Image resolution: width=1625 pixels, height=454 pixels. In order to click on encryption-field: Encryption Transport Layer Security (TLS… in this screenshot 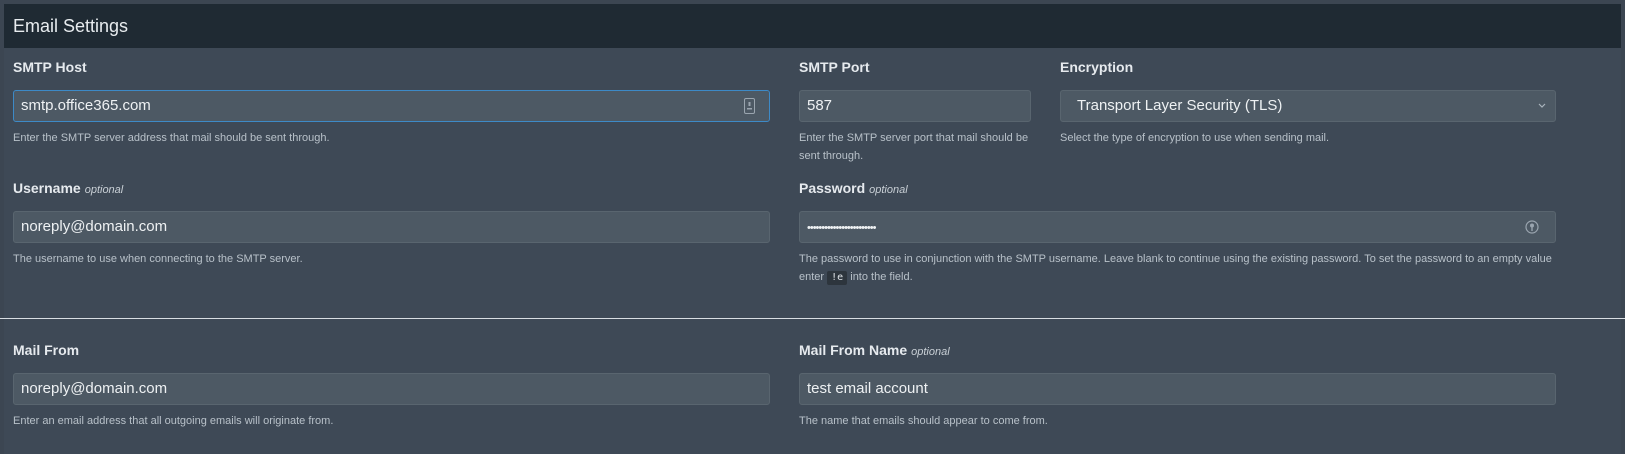, I will do `click(1308, 103)`.